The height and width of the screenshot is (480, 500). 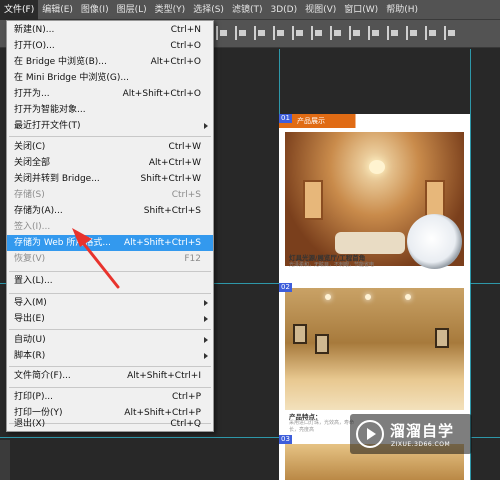 I want to click on menu-3d: 3D(D), so click(x=283, y=10).